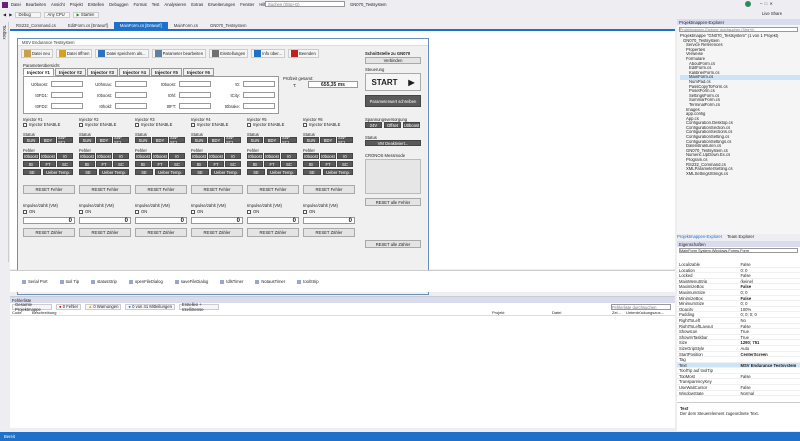 The image size is (800, 441). Describe the element at coordinates (48, 164) in the screenshot. I see `fehler-button: FT` at that location.